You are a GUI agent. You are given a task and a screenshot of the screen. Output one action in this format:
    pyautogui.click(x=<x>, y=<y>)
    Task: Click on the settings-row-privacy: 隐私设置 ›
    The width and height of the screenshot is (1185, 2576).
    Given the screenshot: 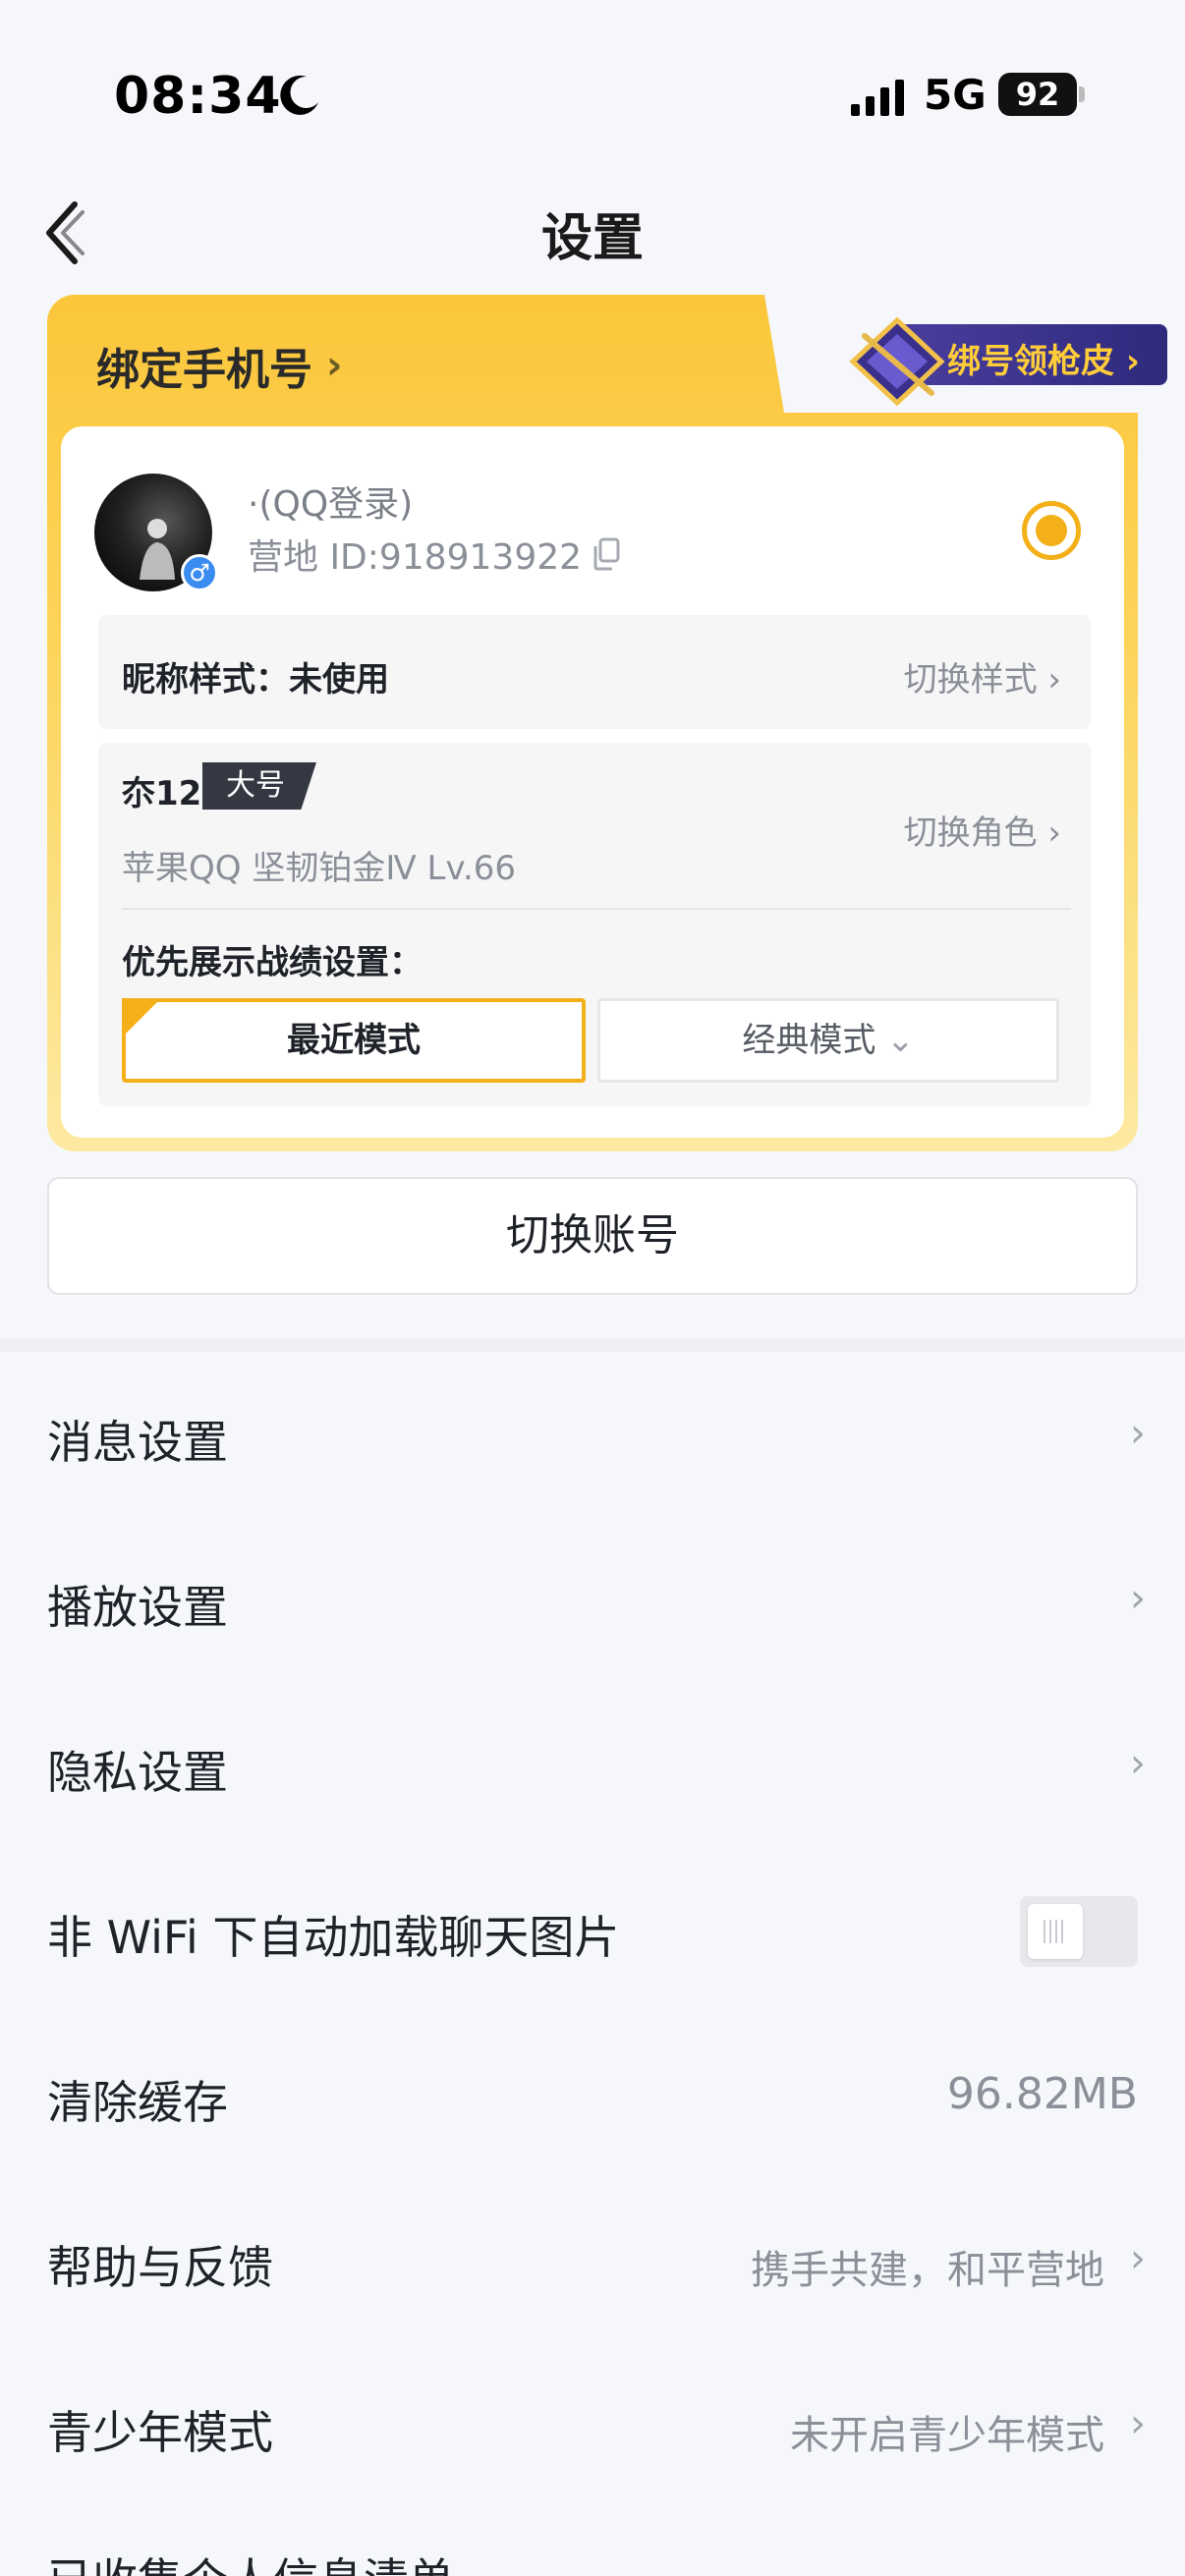 What is the action you would take?
    pyautogui.click(x=592, y=1764)
    